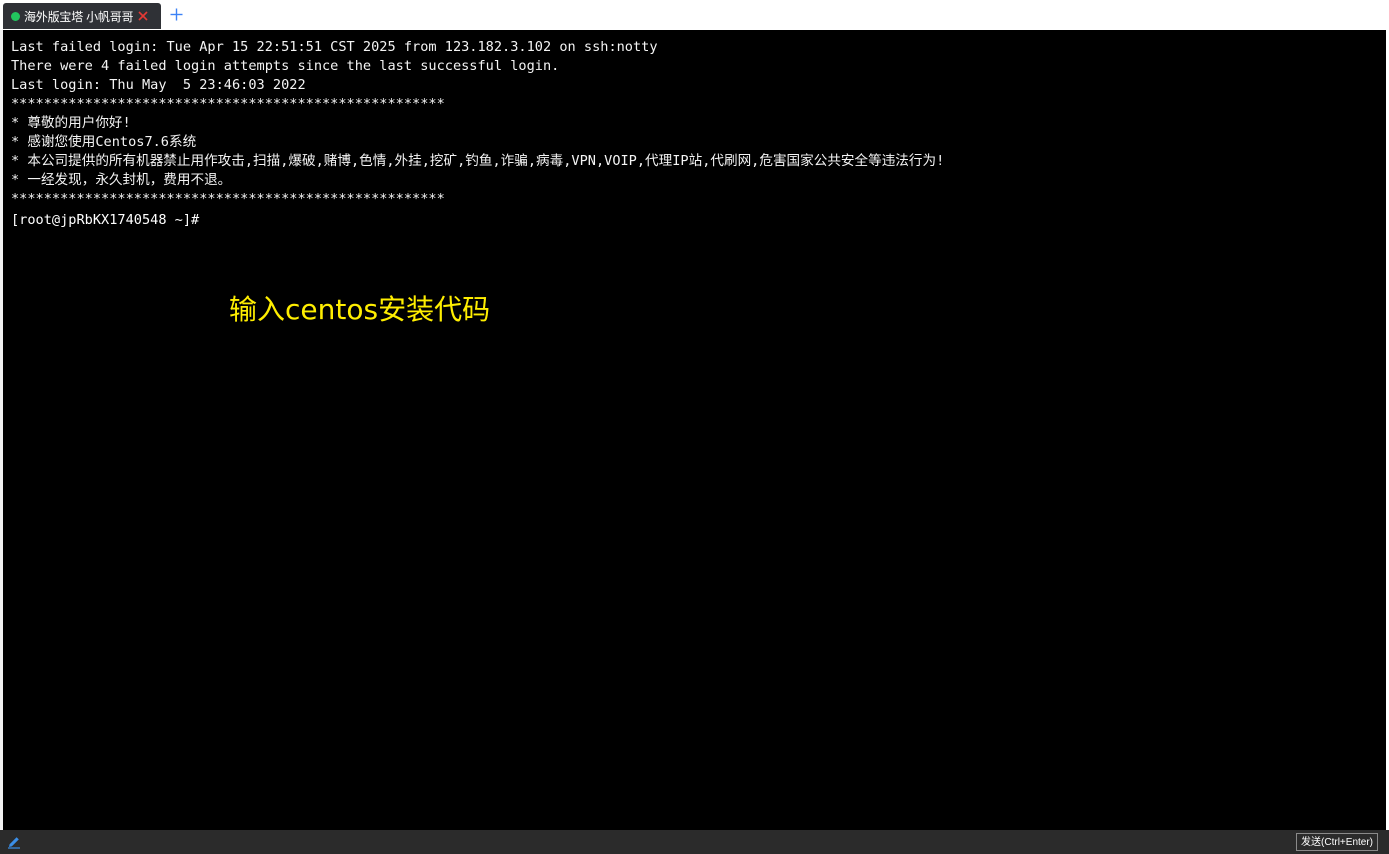 Image resolution: width=1389 pixels, height=854 pixels. Describe the element at coordinates (158, 85) in the screenshot. I see `terminal-line: Last login: Thu May 5 23:46:03 2022` at that location.